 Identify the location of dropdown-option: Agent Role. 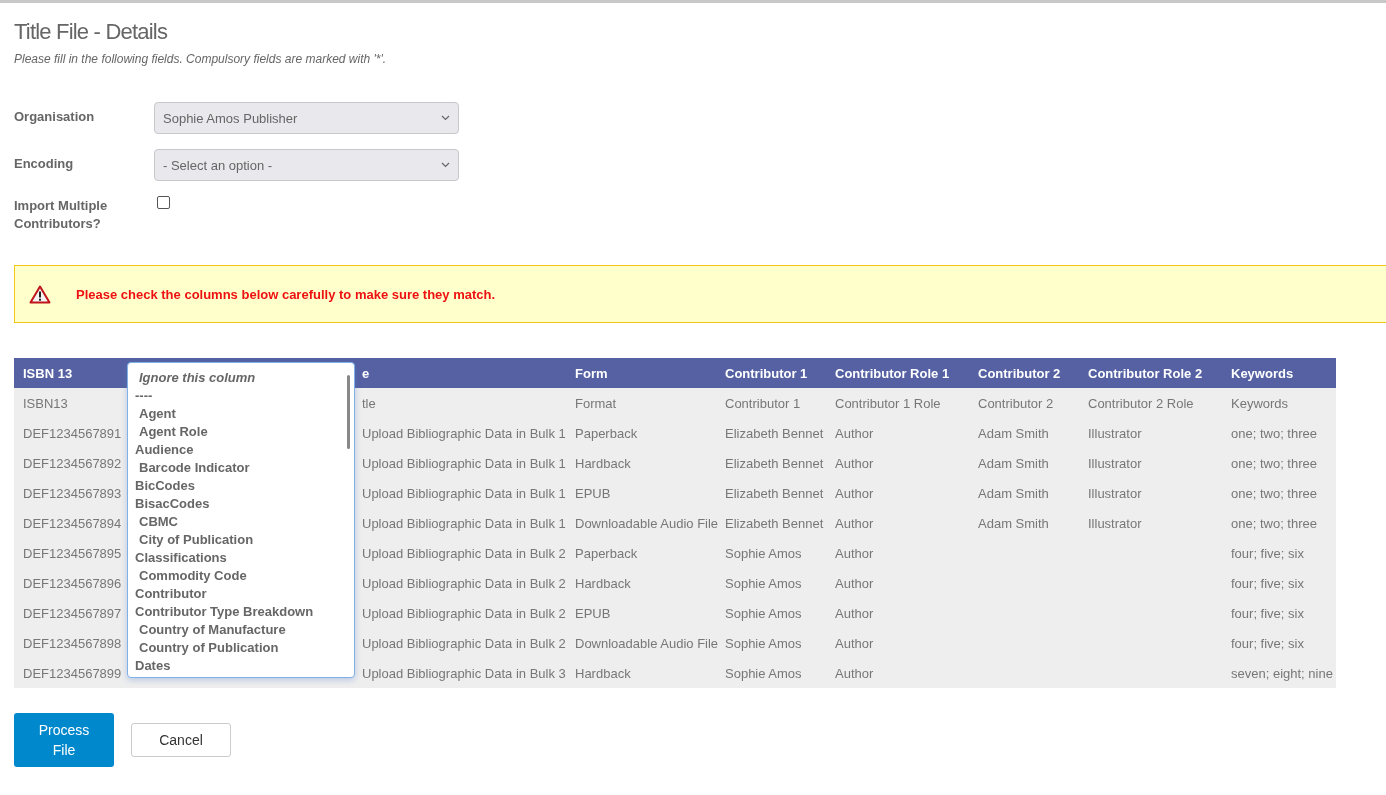
(171, 432).